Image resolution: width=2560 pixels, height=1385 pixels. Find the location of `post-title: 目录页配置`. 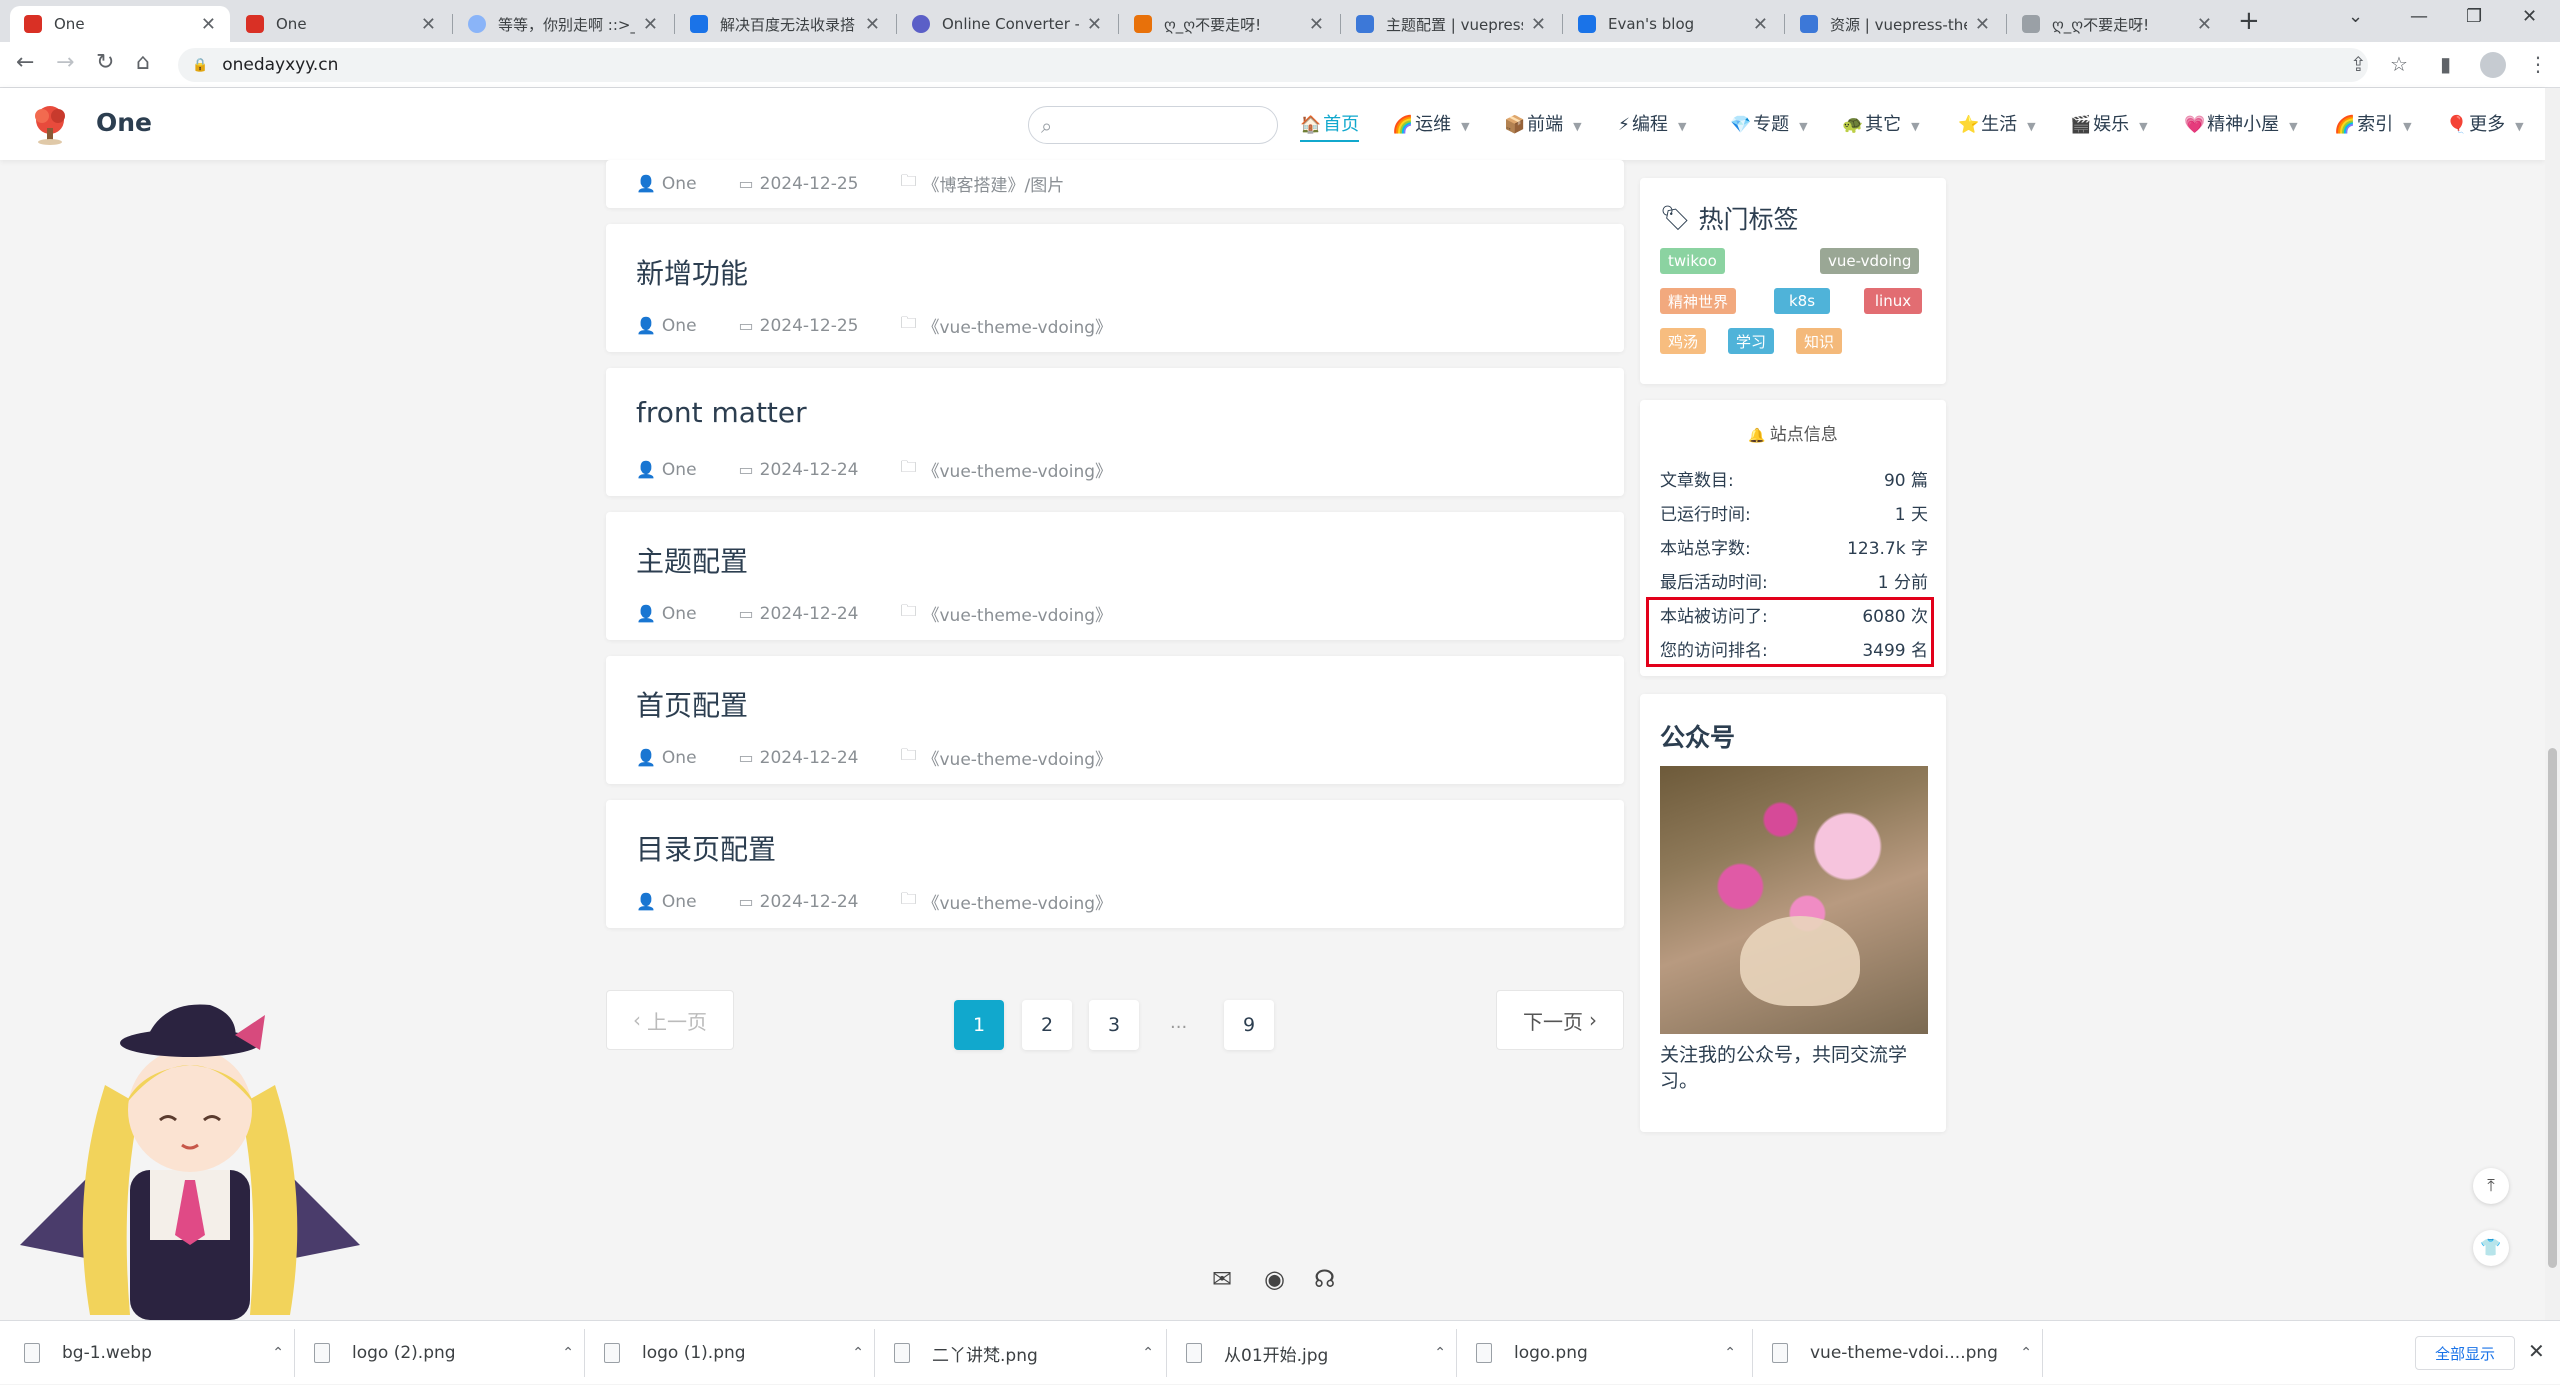

post-title: 目录页配置 is located at coordinates (706, 848).